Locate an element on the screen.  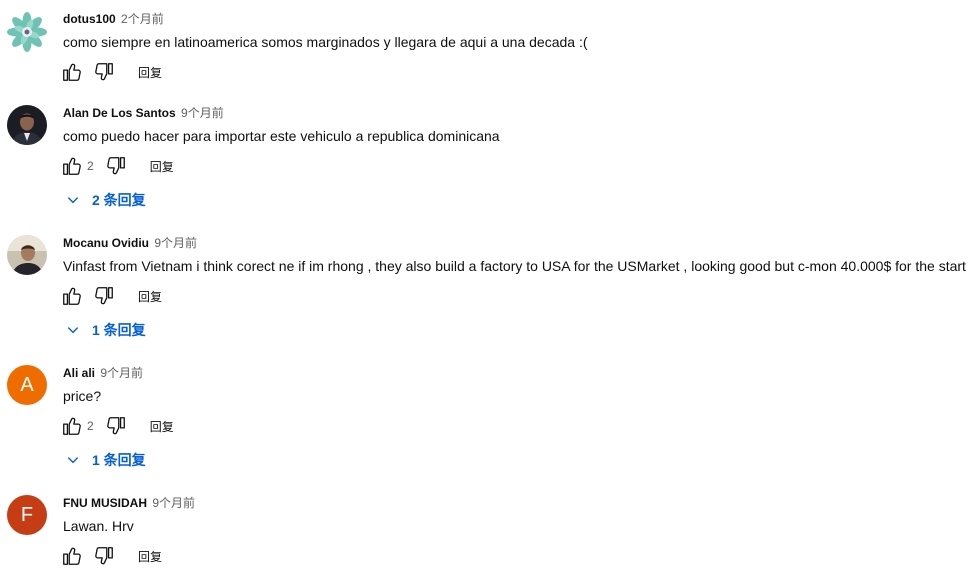
author-line: FNU MUSIDAH 9个月前 is located at coordinates (129, 503).